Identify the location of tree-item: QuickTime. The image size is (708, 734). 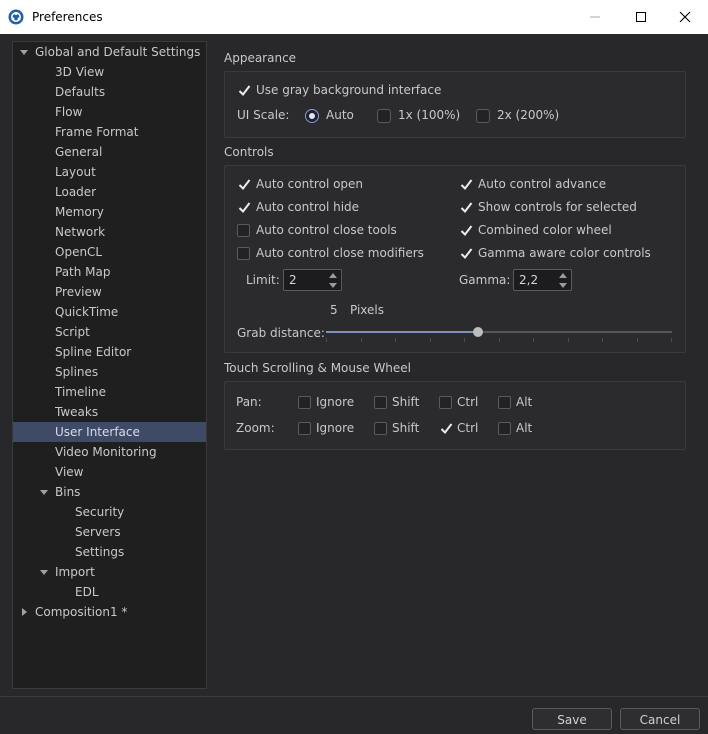
(109, 312).